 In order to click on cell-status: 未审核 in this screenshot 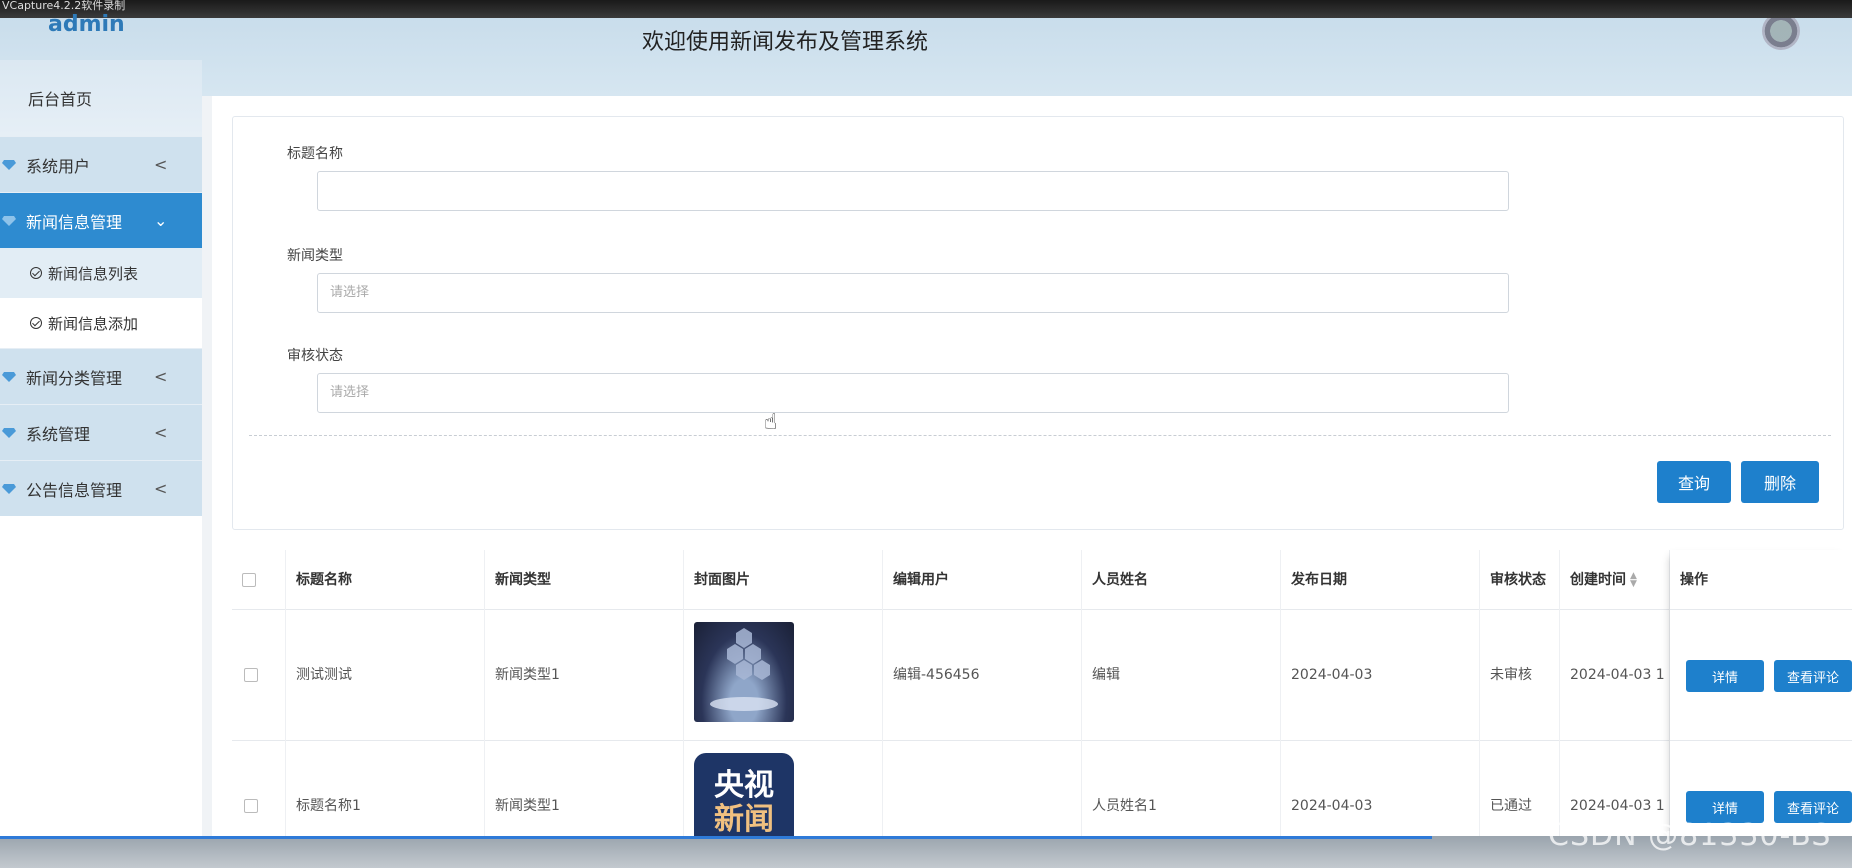, I will do `click(1520, 675)`.